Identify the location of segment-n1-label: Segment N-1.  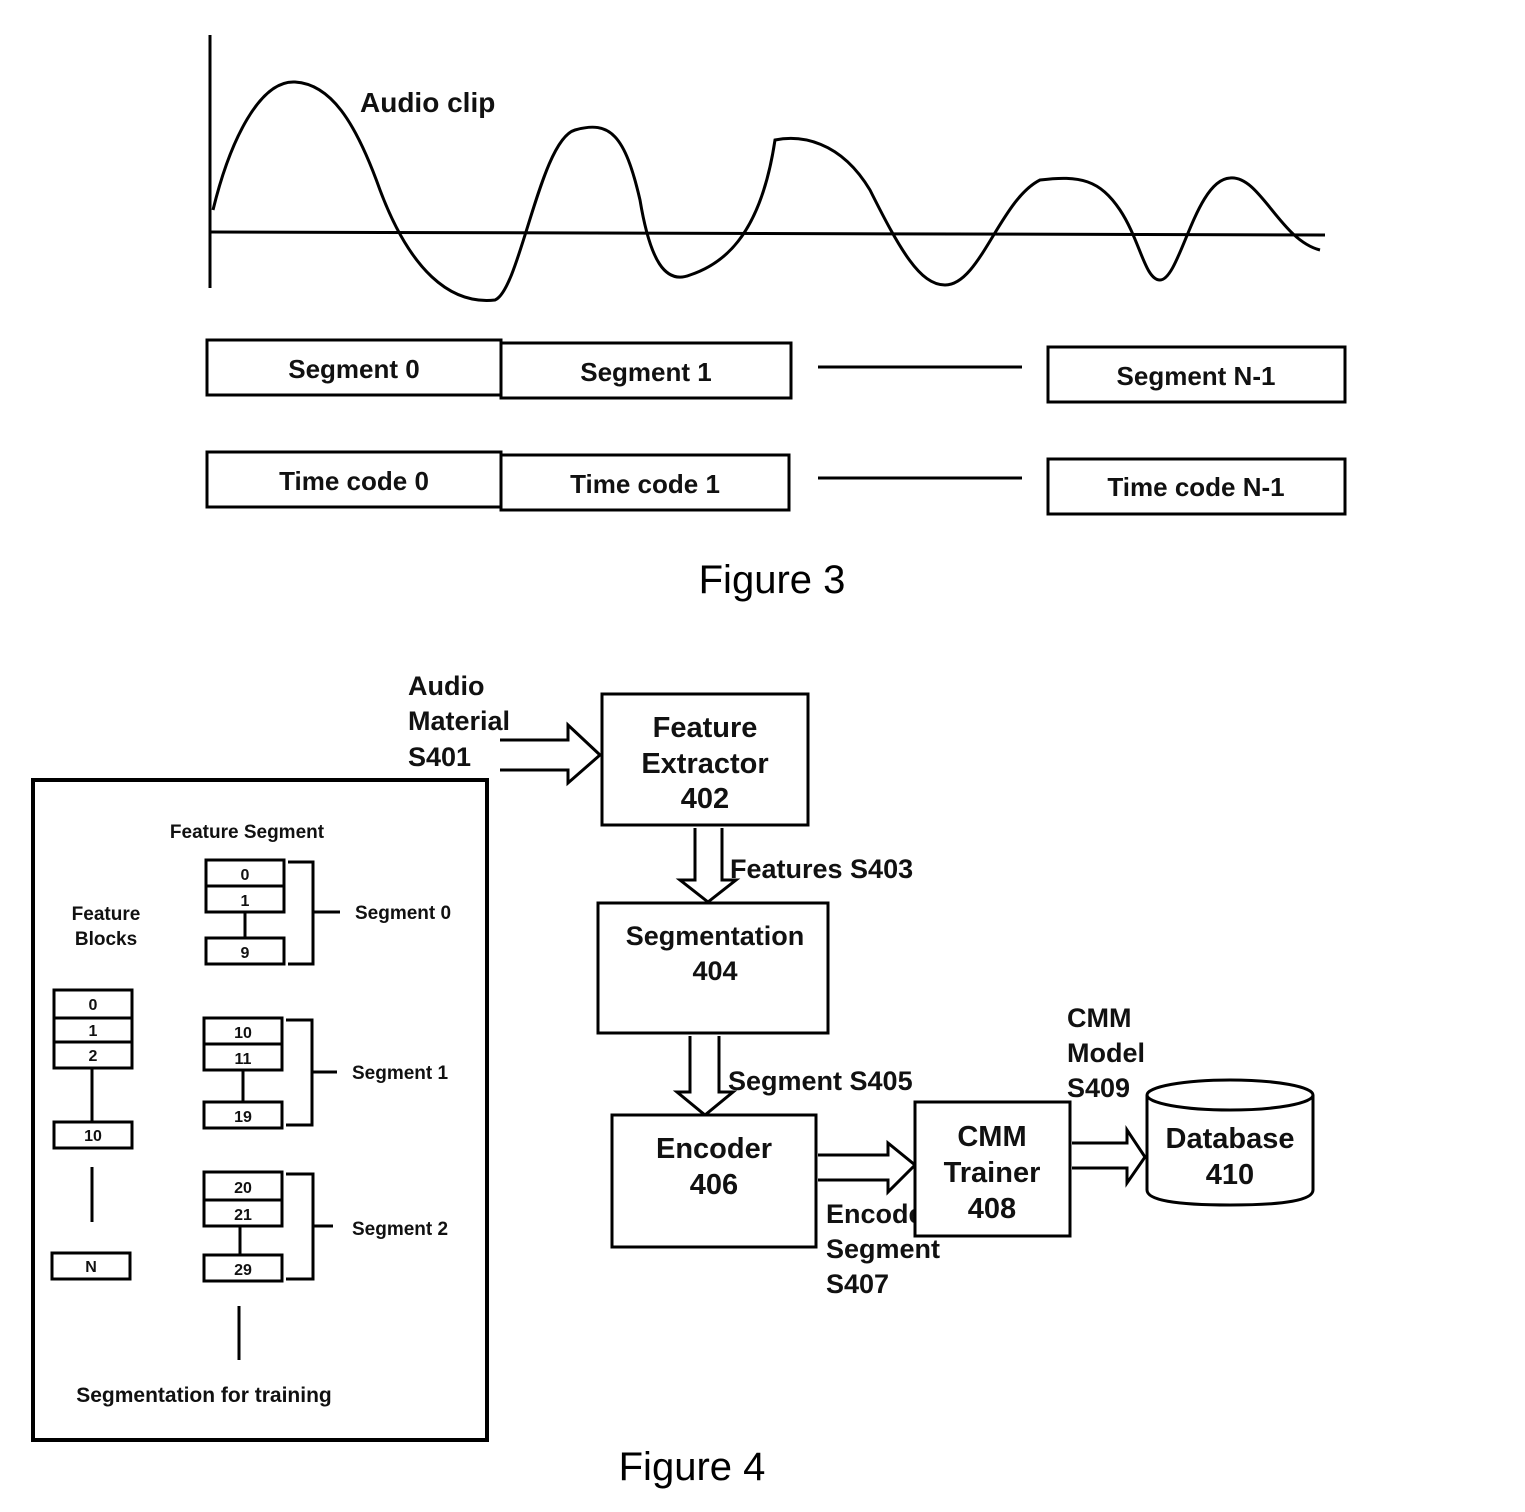
(1196, 376).